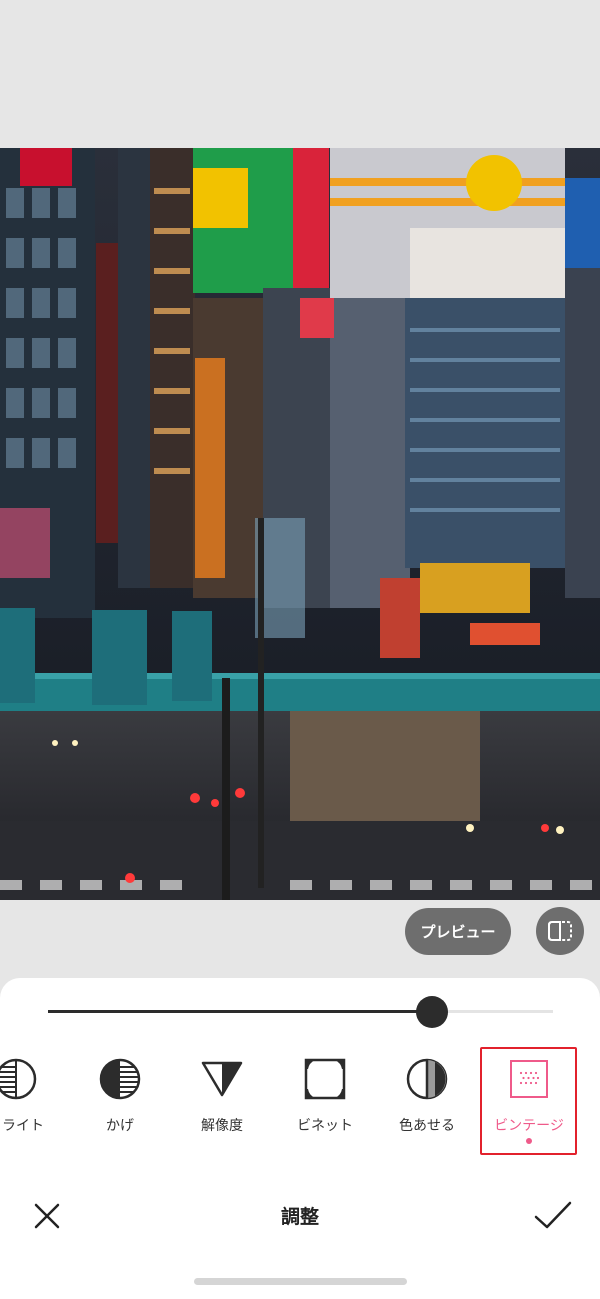  I want to click on tool-fade: 色あせる, so click(427, 1100).